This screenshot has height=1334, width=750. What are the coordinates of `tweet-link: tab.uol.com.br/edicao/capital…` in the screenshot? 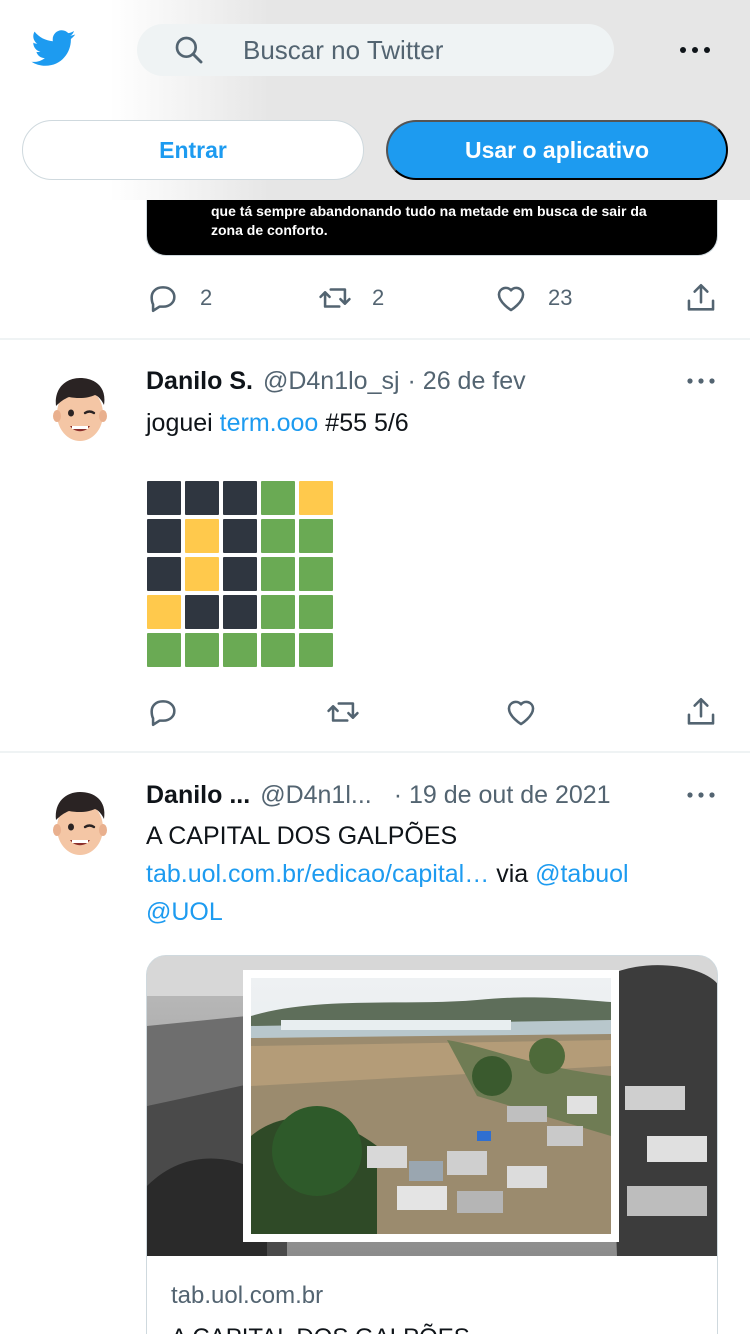 It's located at (317, 874).